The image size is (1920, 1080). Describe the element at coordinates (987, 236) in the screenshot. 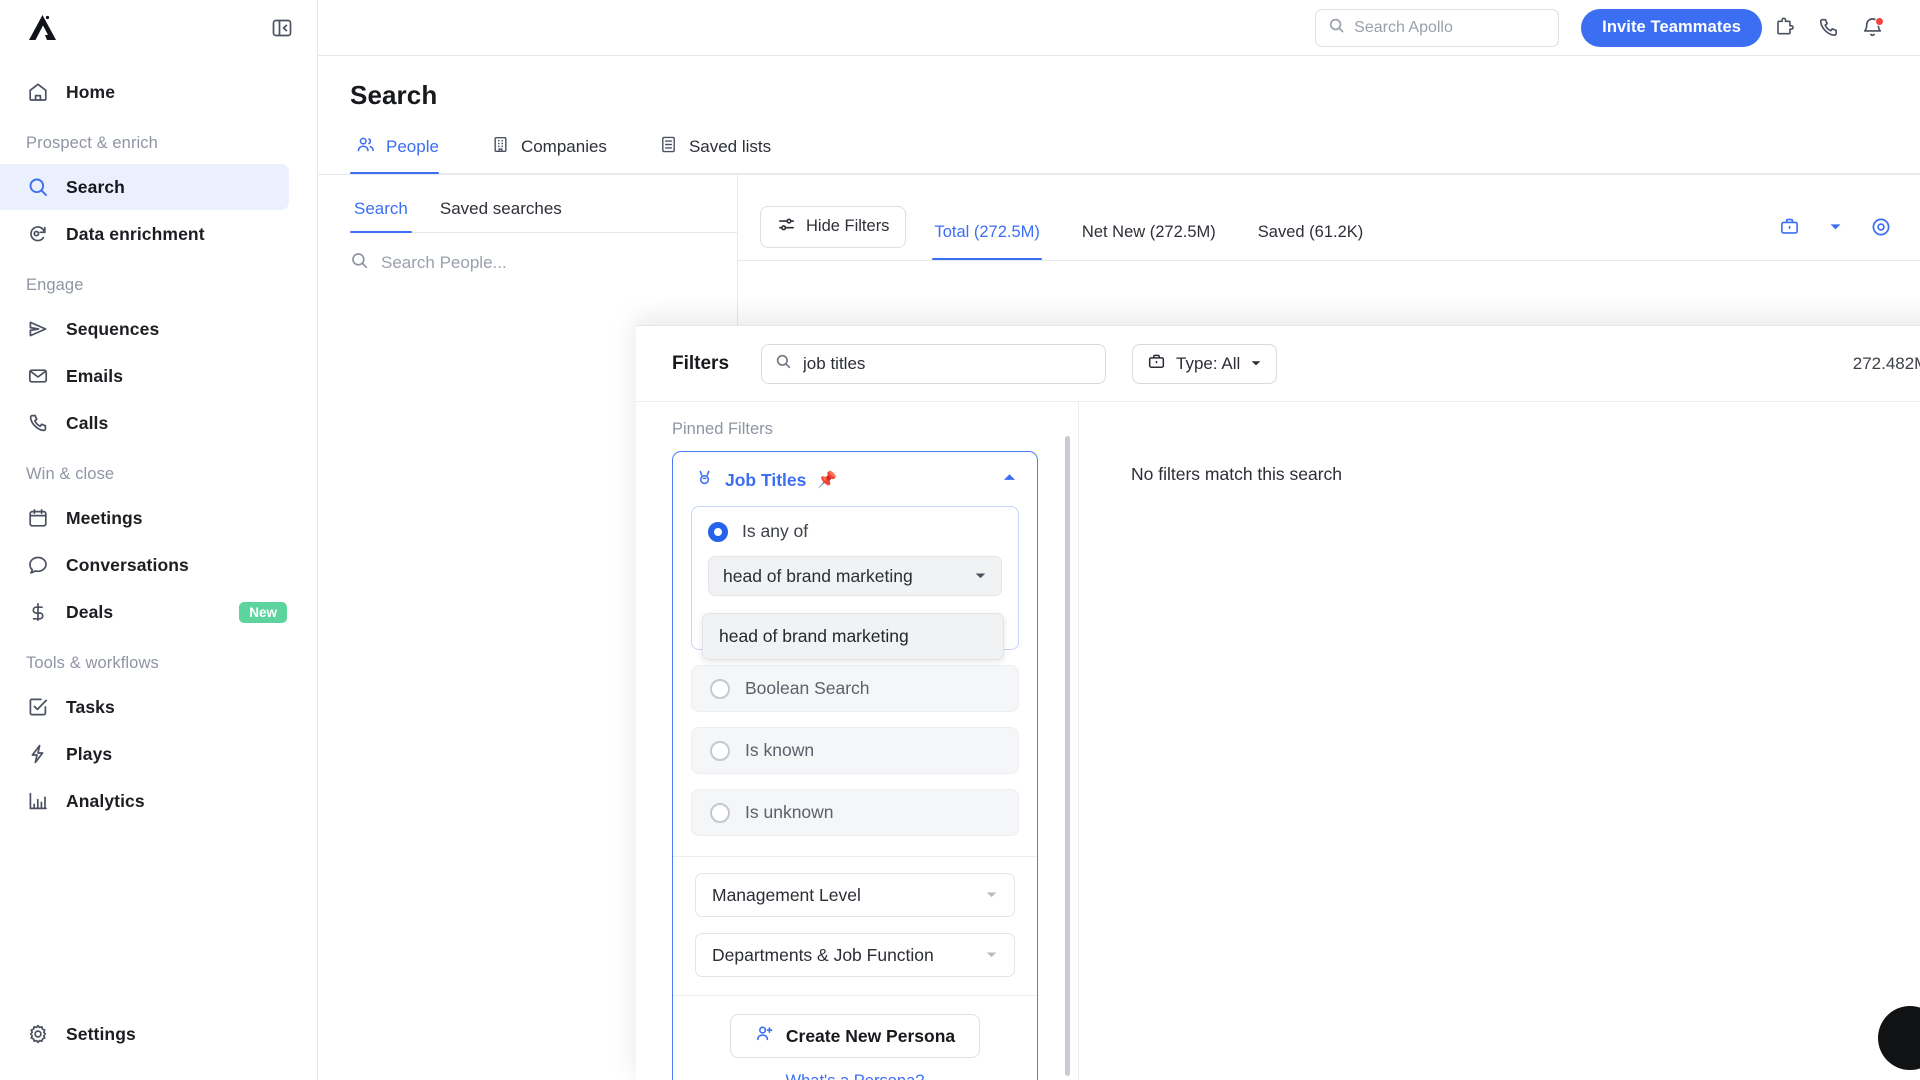

I see `results-tab-total: Total (272.5M)` at that location.